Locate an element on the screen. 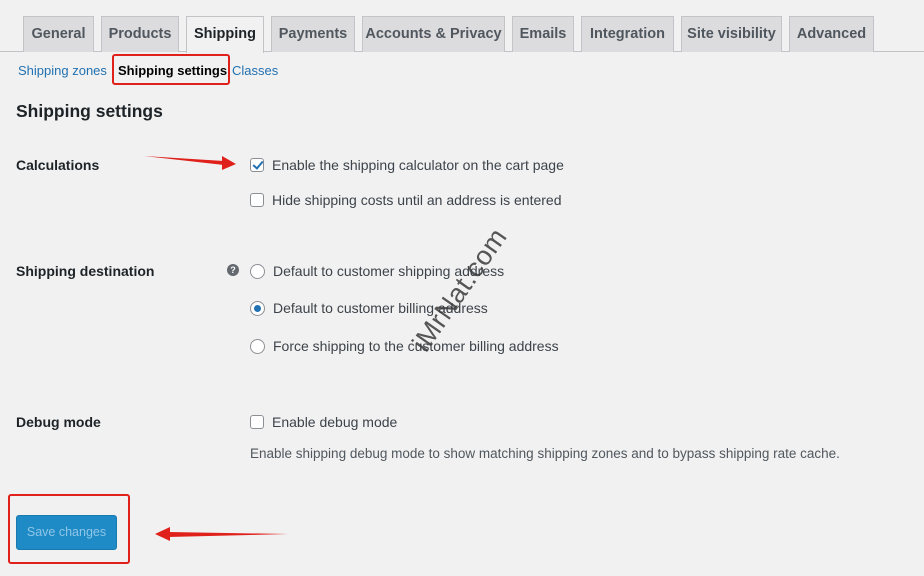  arrow-calculations is located at coordinates (190, 163).